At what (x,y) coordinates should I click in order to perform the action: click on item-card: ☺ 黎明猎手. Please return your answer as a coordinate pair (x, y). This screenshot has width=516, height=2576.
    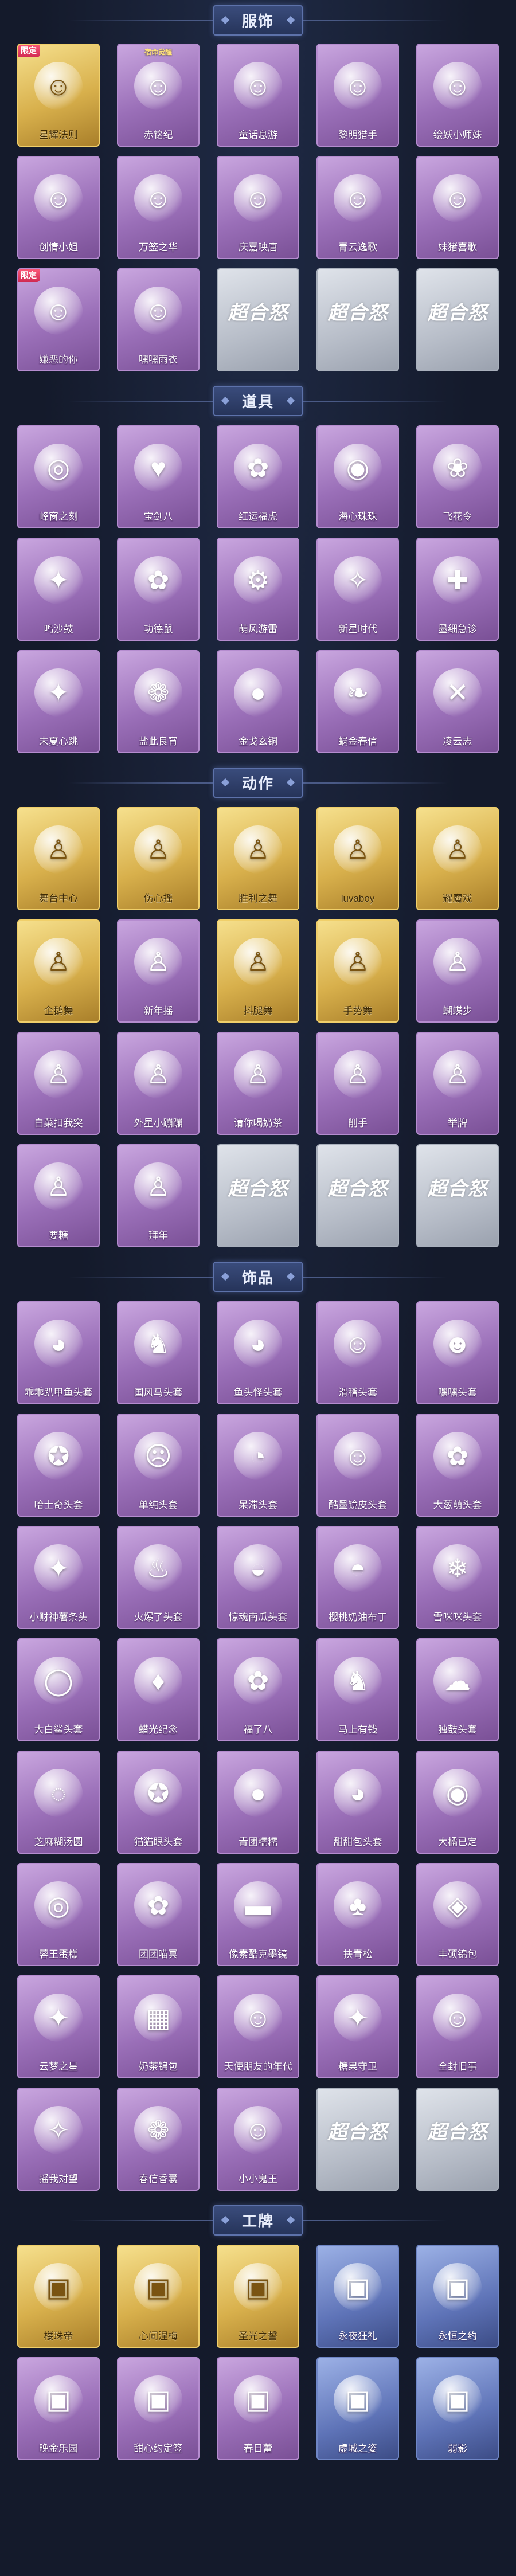
    Looking at the image, I should click on (357, 95).